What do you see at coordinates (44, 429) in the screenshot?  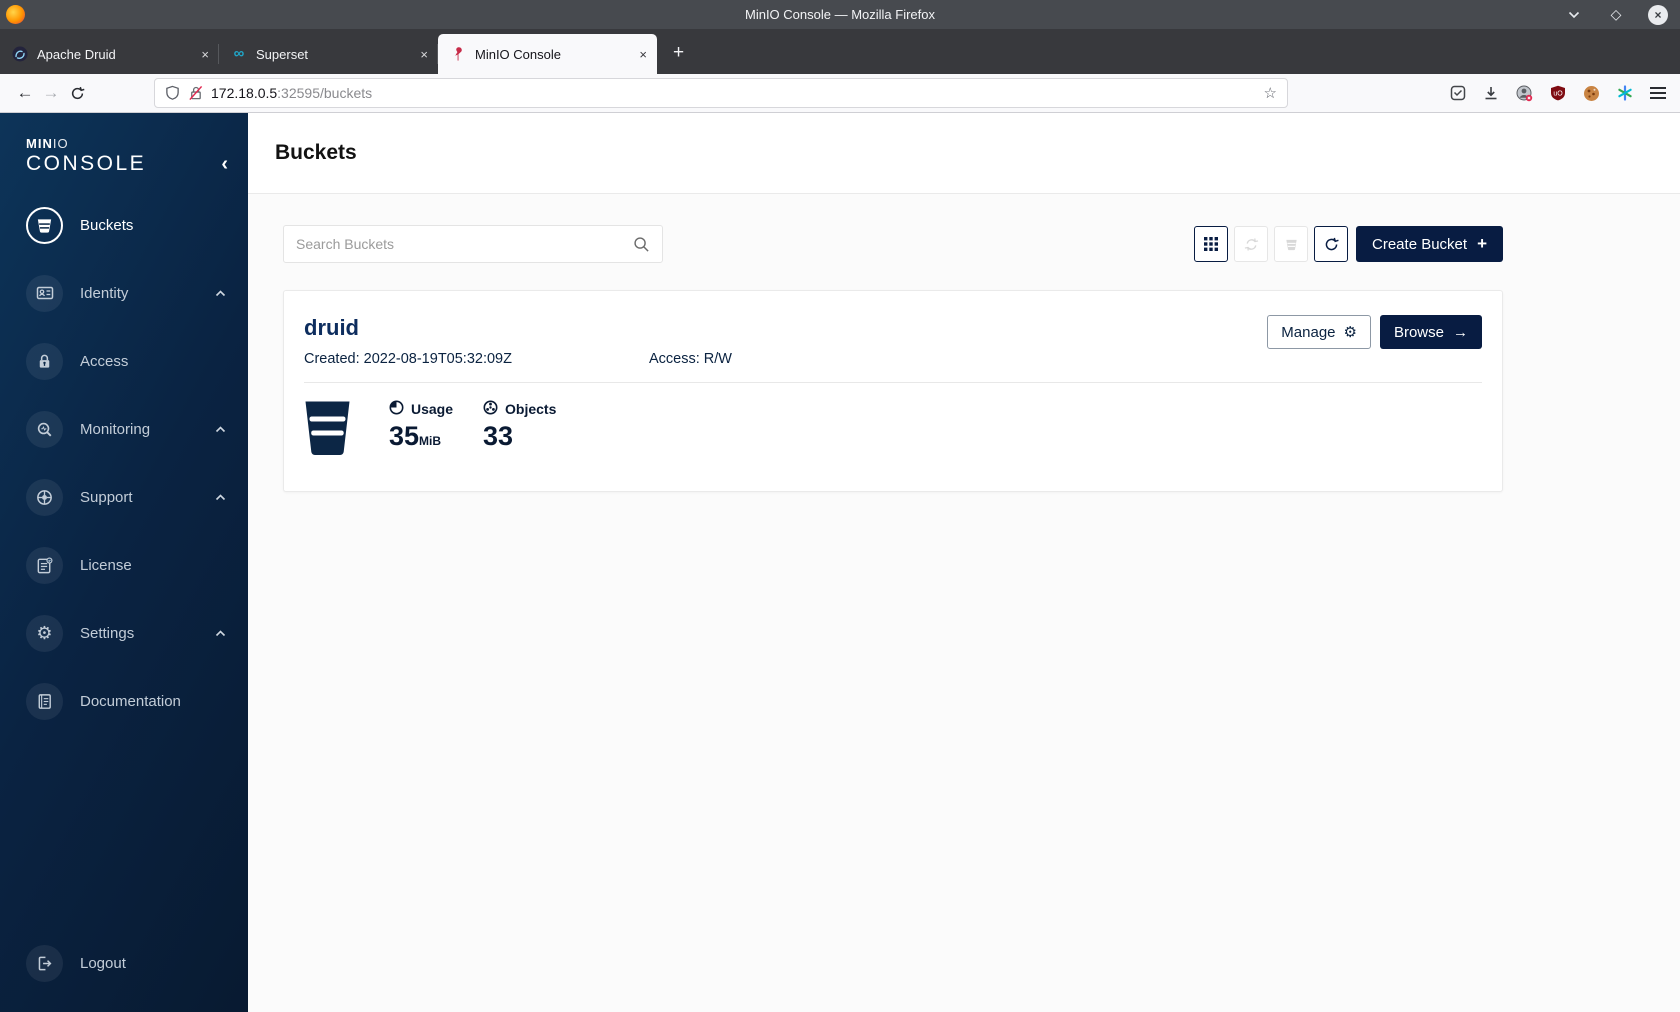 I see `magnifier-icon` at bounding box center [44, 429].